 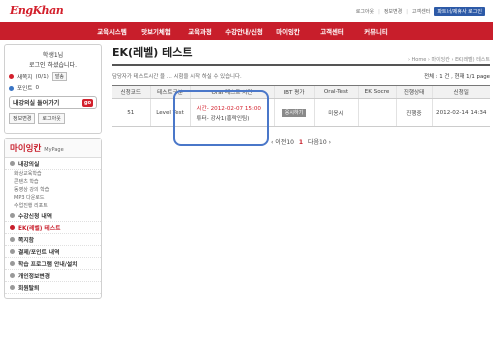 I want to click on col-status: 진행상태, so click(x=413, y=92).